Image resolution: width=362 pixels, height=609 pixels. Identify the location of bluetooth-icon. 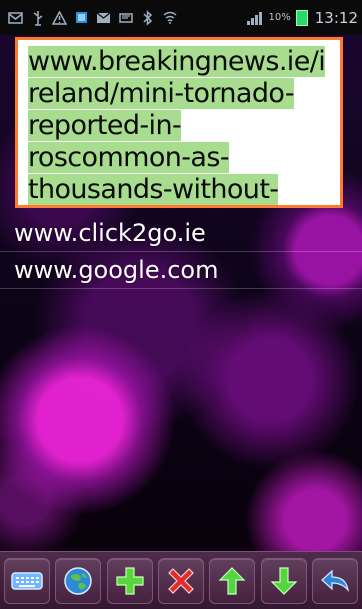
(147, 17).